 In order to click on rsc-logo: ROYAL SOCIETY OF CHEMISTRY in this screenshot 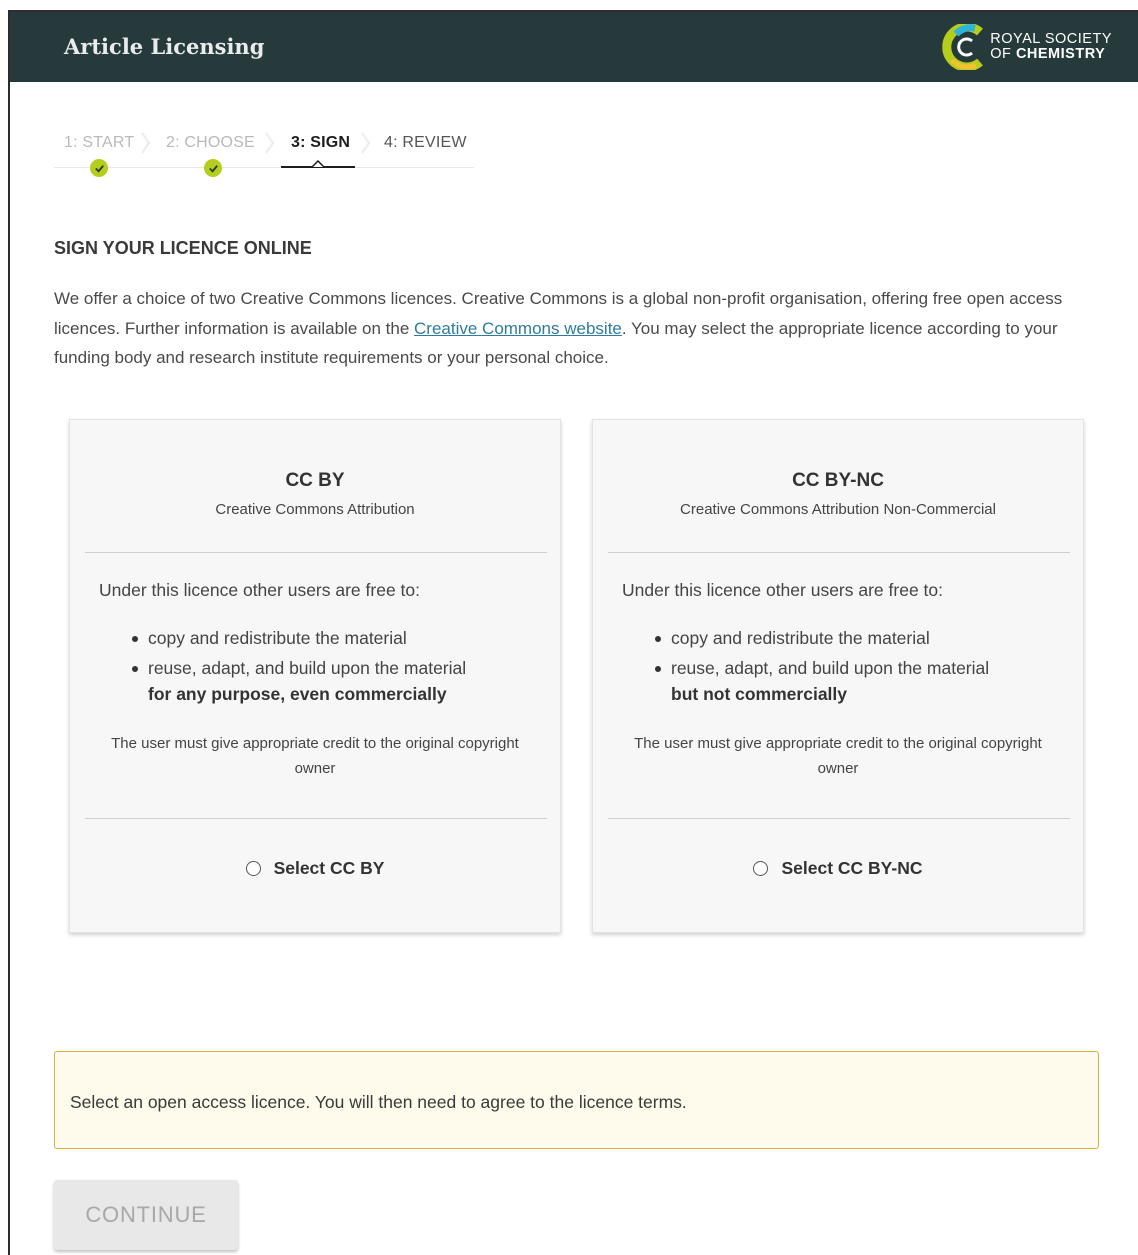, I will do `click(1027, 47)`.